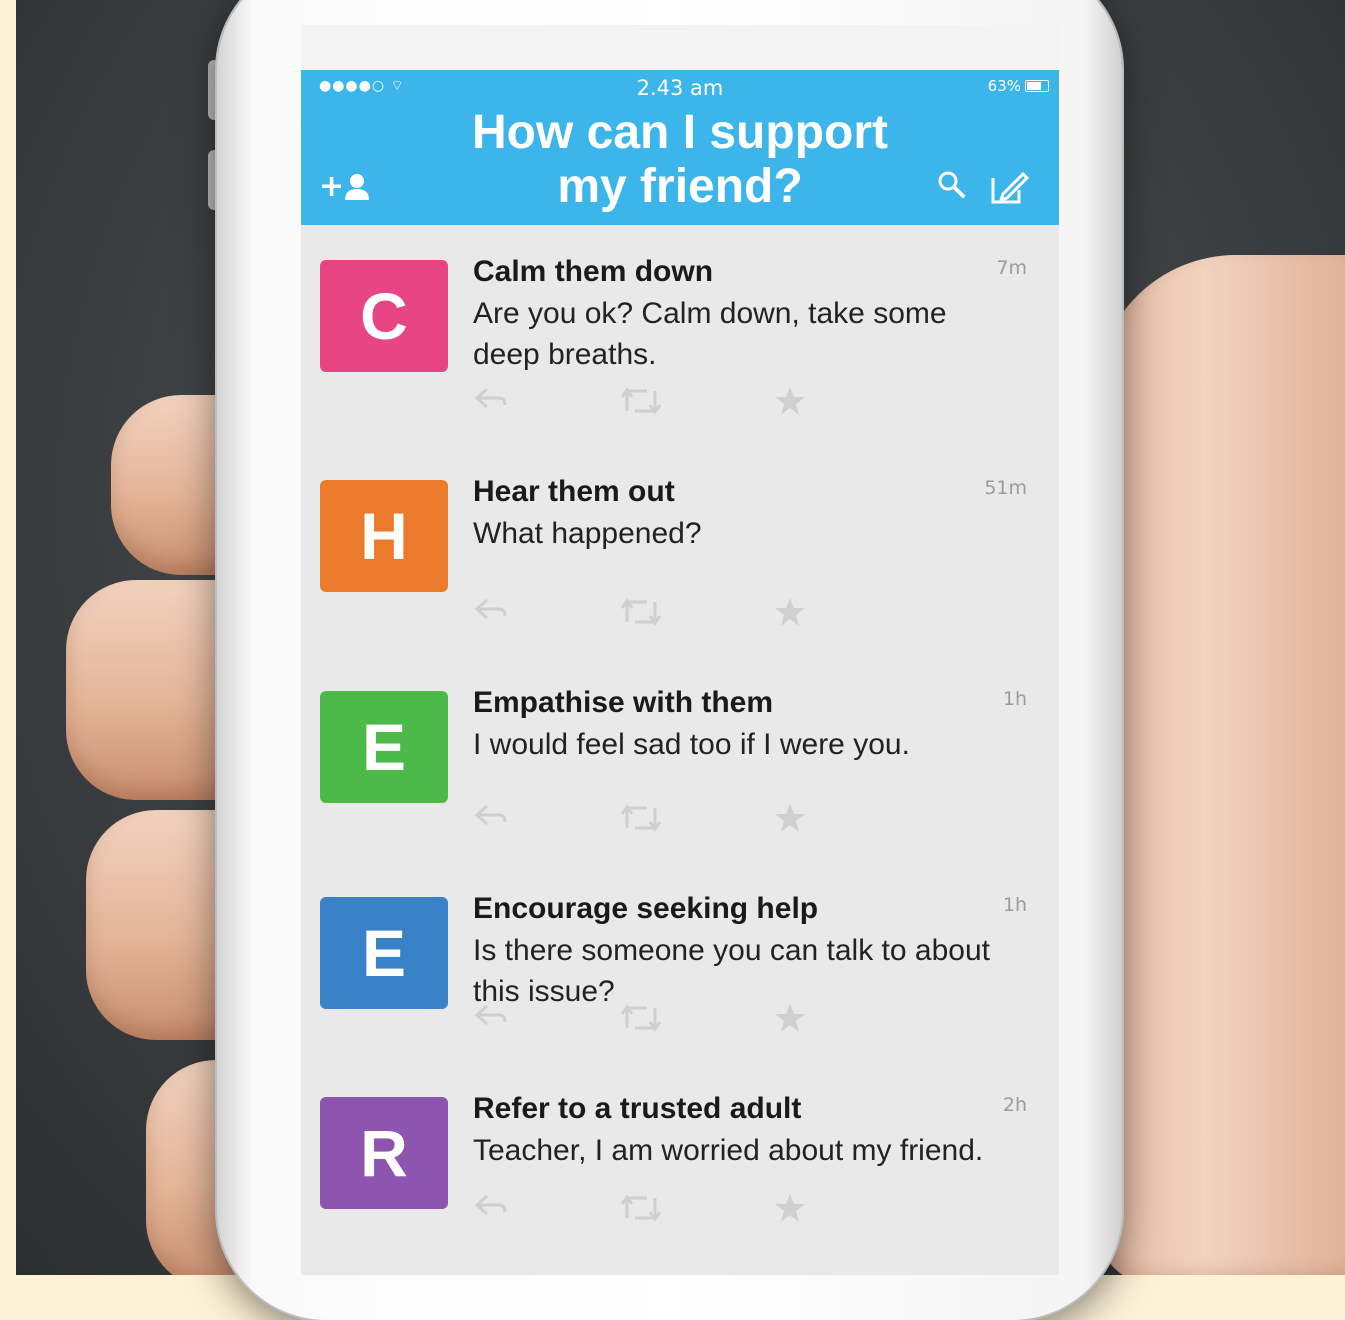 The width and height of the screenshot is (1345, 1320). I want to click on avatar: C, so click(384, 316).